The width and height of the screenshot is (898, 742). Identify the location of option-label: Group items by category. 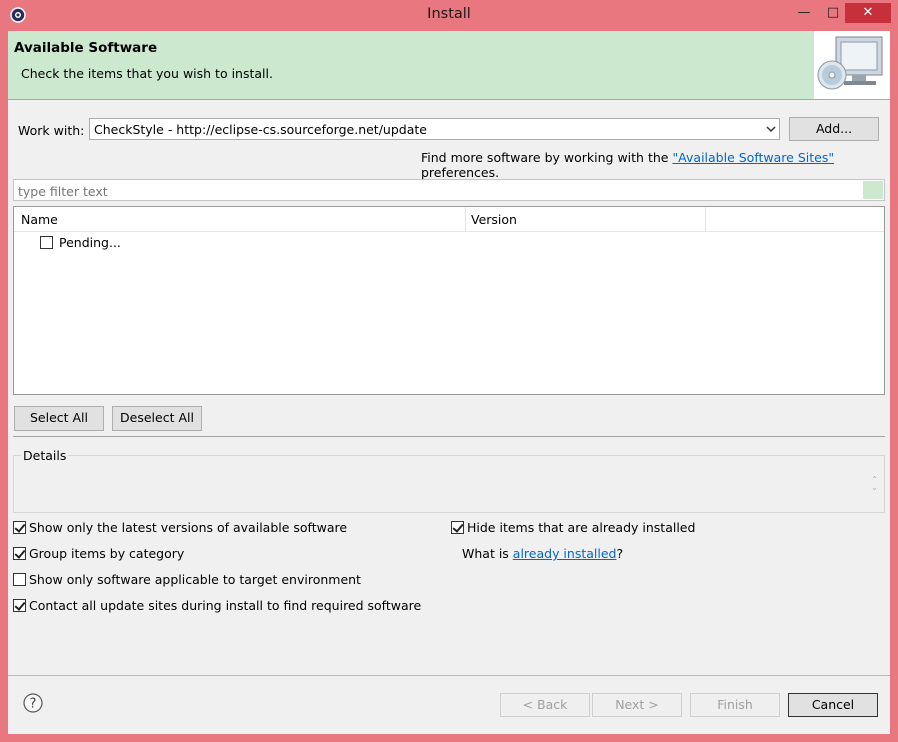
(107, 553).